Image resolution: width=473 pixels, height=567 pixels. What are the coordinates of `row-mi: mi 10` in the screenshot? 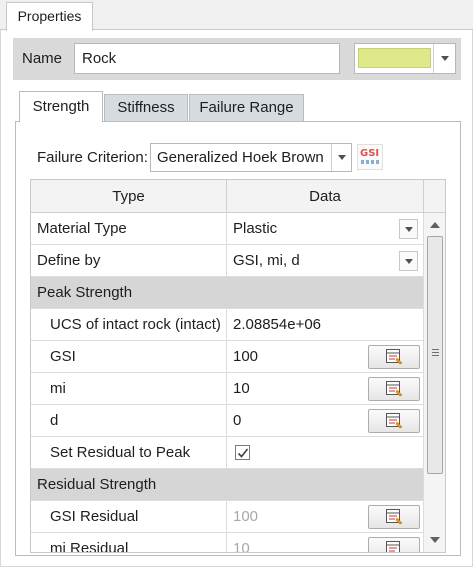 It's located at (227, 389).